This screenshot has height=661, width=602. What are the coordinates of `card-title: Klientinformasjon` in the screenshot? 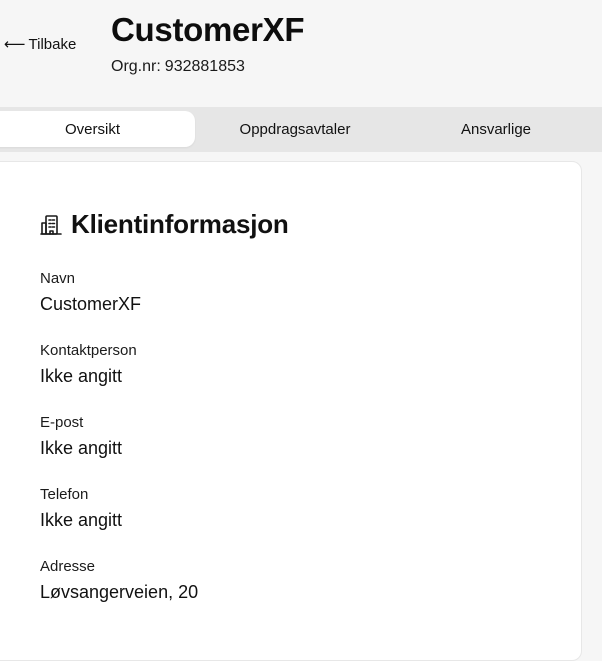 It's located at (180, 224).